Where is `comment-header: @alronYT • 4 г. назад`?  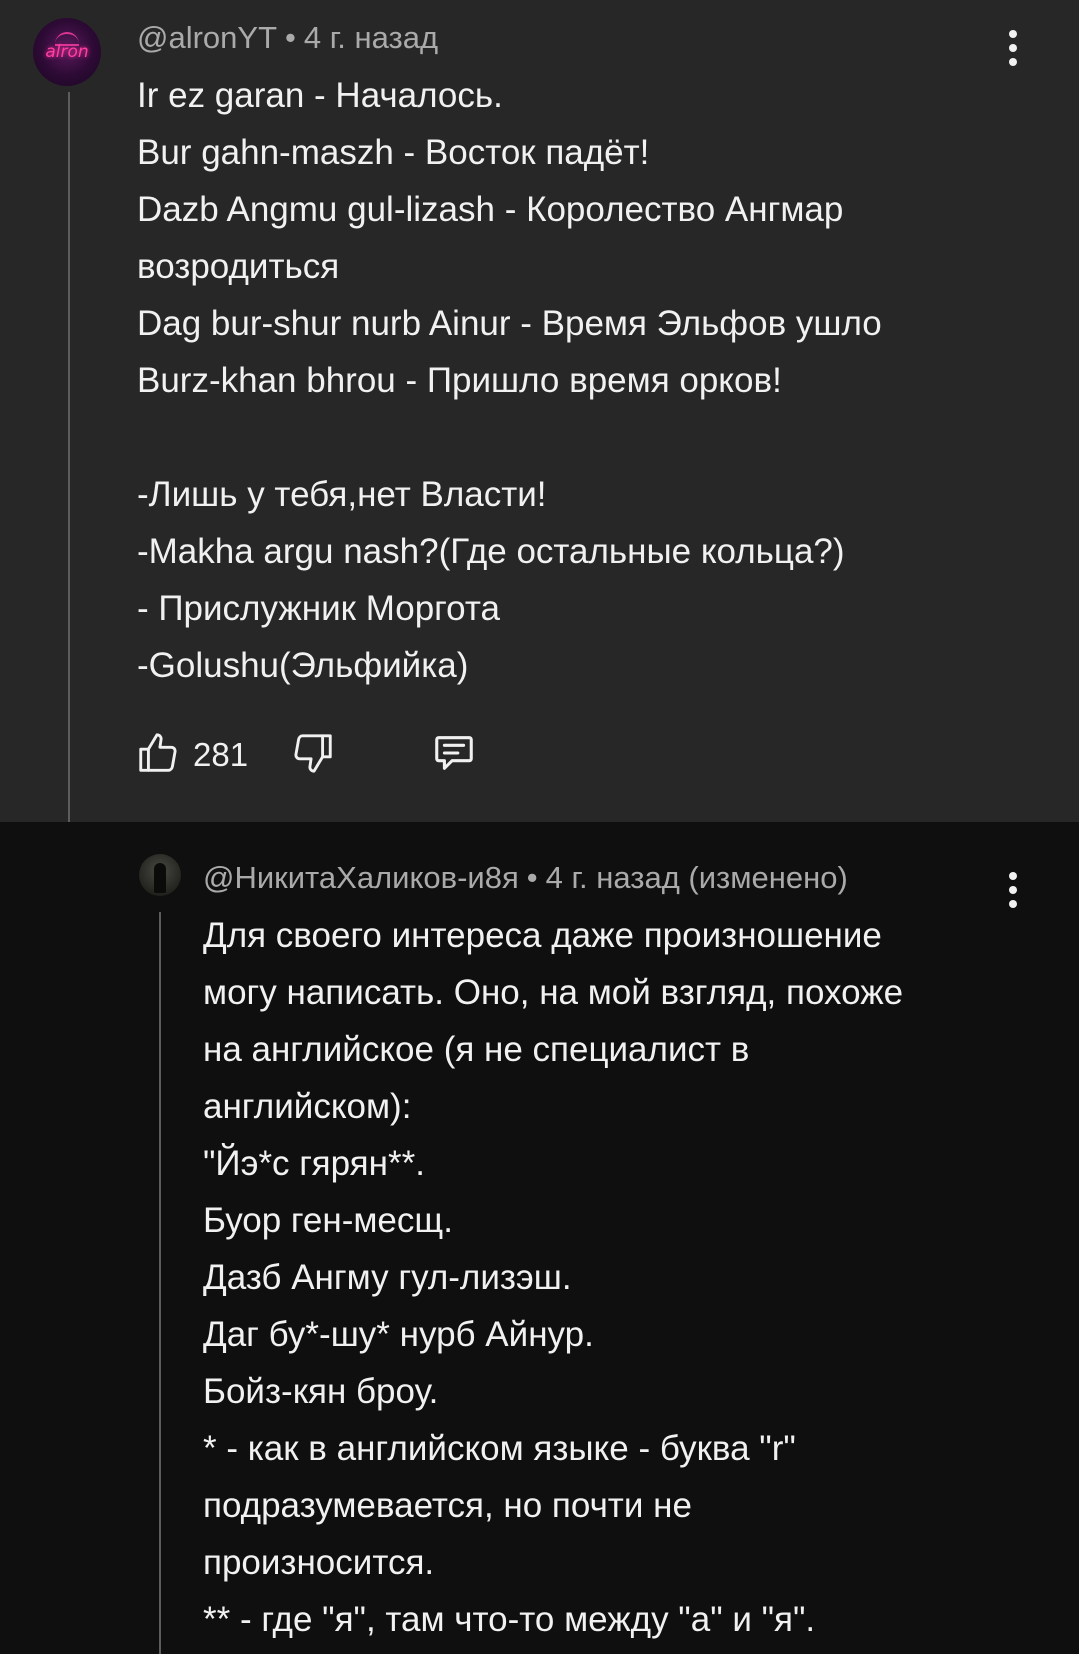
comment-header: @alronYT • 4 г. назад is located at coordinates (287, 38).